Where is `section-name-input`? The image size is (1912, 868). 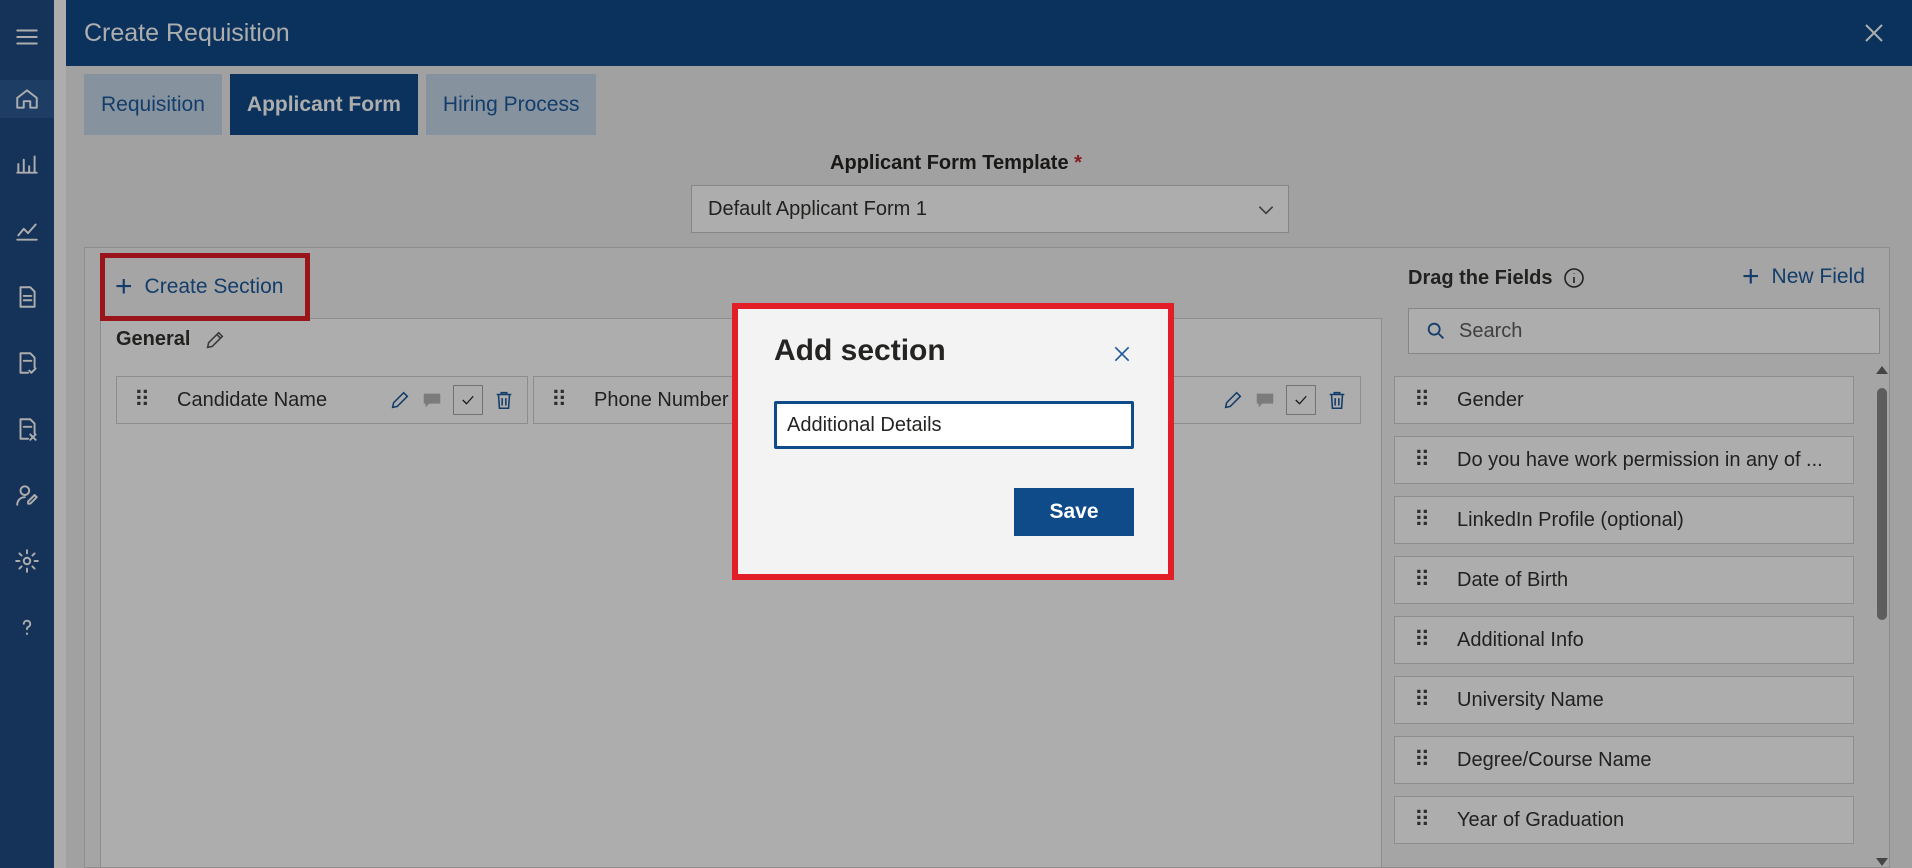 section-name-input is located at coordinates (954, 425).